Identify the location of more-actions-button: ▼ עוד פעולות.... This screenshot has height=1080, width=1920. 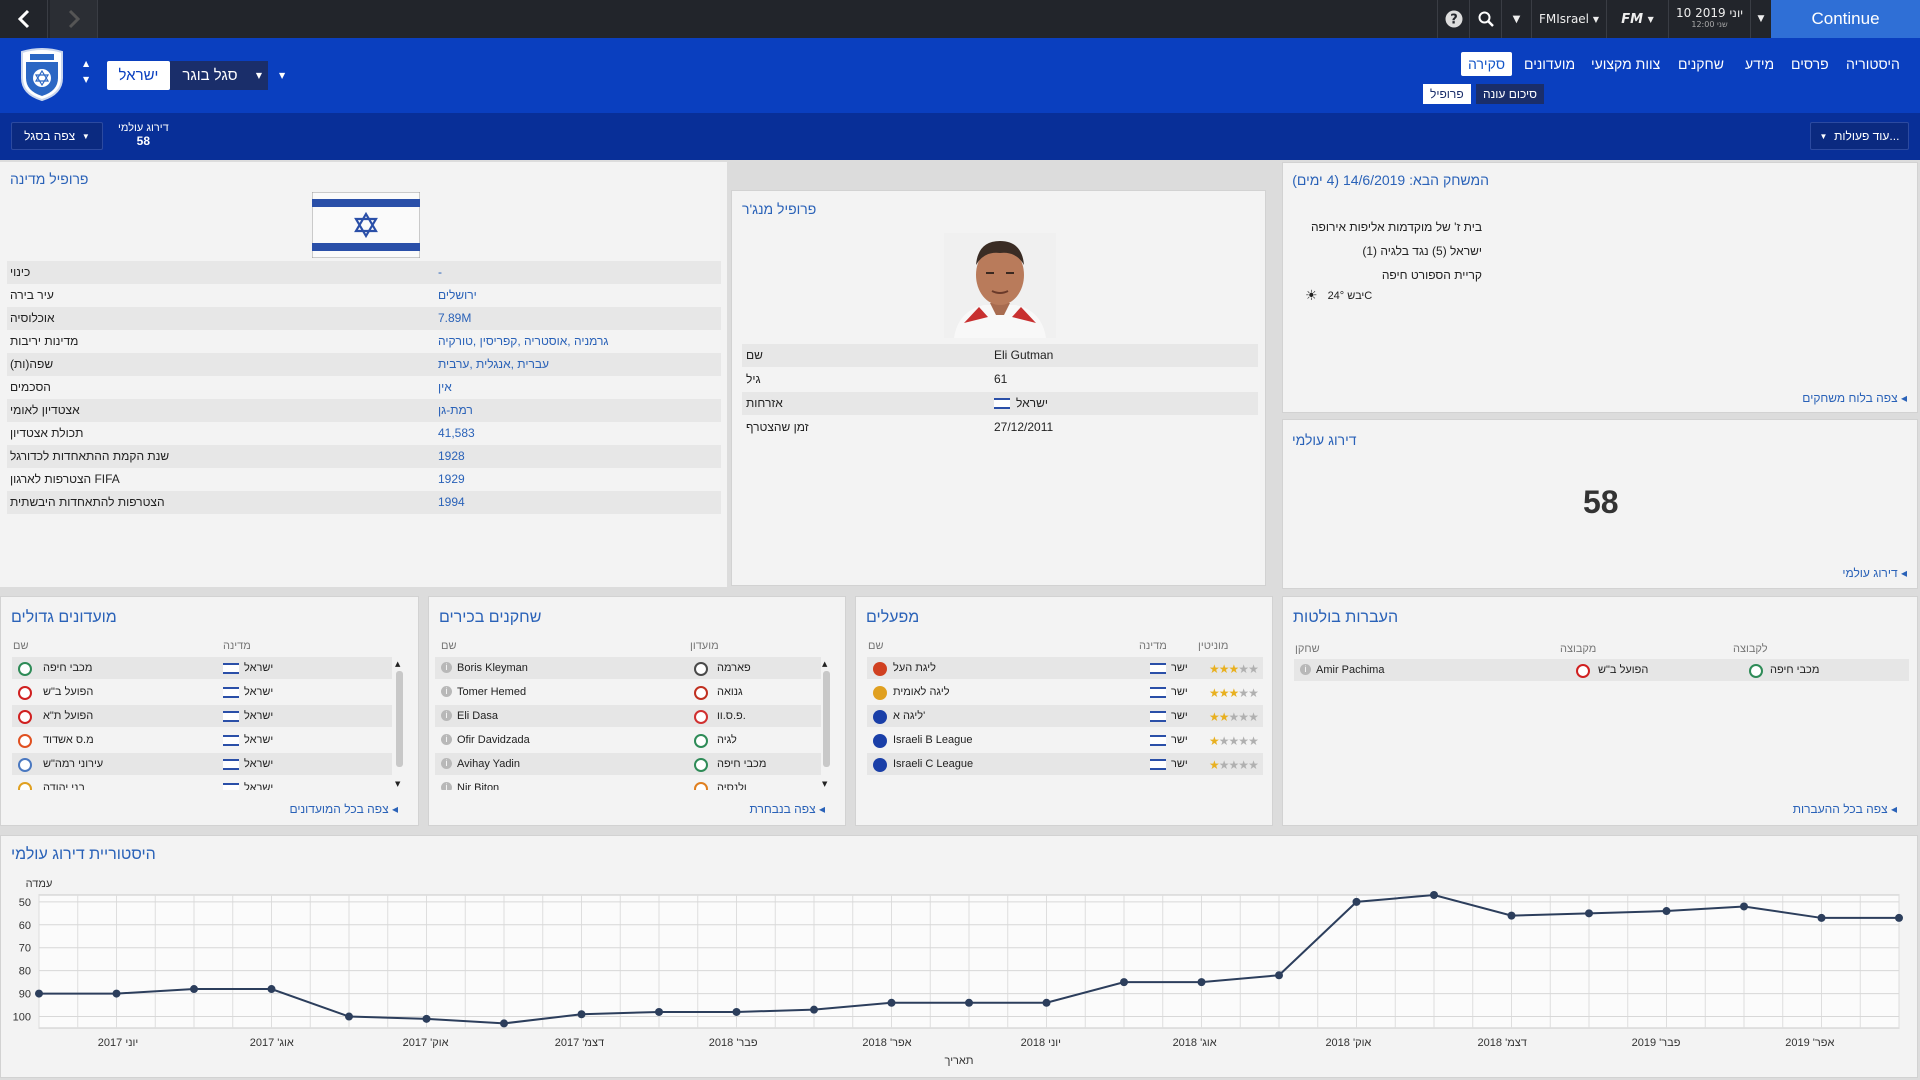
(1859, 136).